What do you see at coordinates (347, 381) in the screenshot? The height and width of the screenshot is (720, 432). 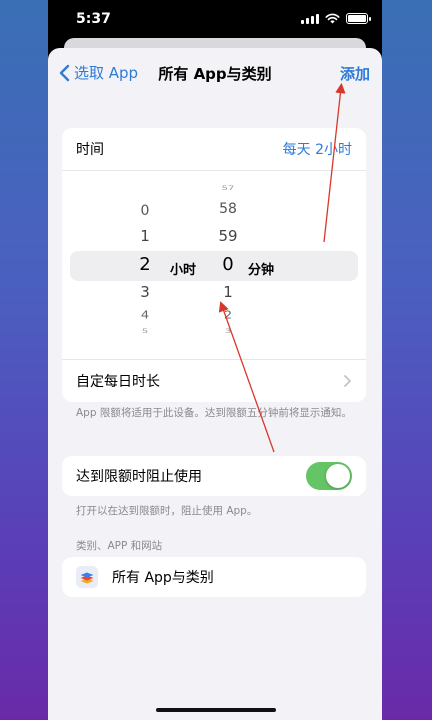 I see `chevron-right-icon` at bounding box center [347, 381].